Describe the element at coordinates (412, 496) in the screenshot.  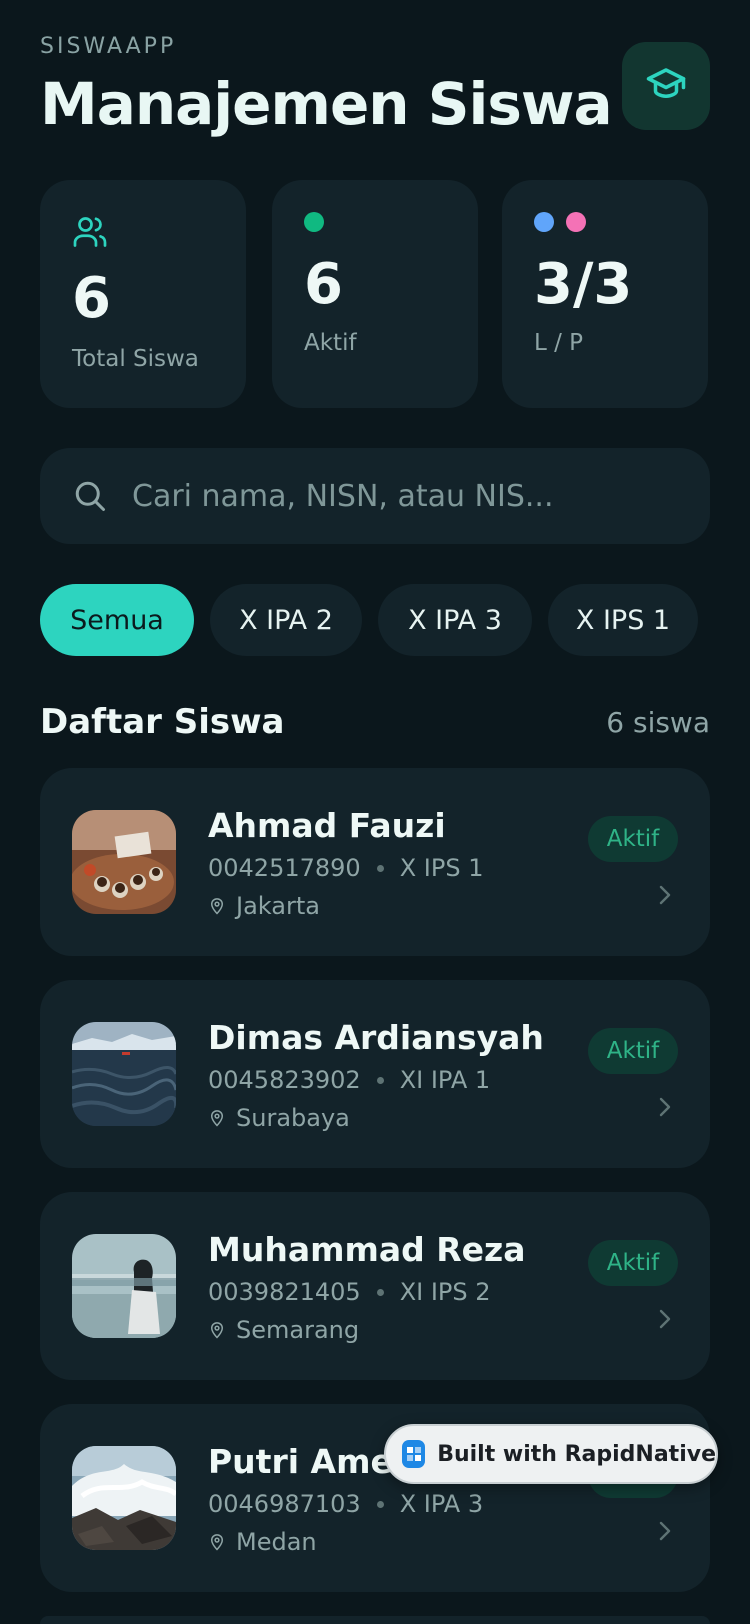
I see `search-input` at that location.